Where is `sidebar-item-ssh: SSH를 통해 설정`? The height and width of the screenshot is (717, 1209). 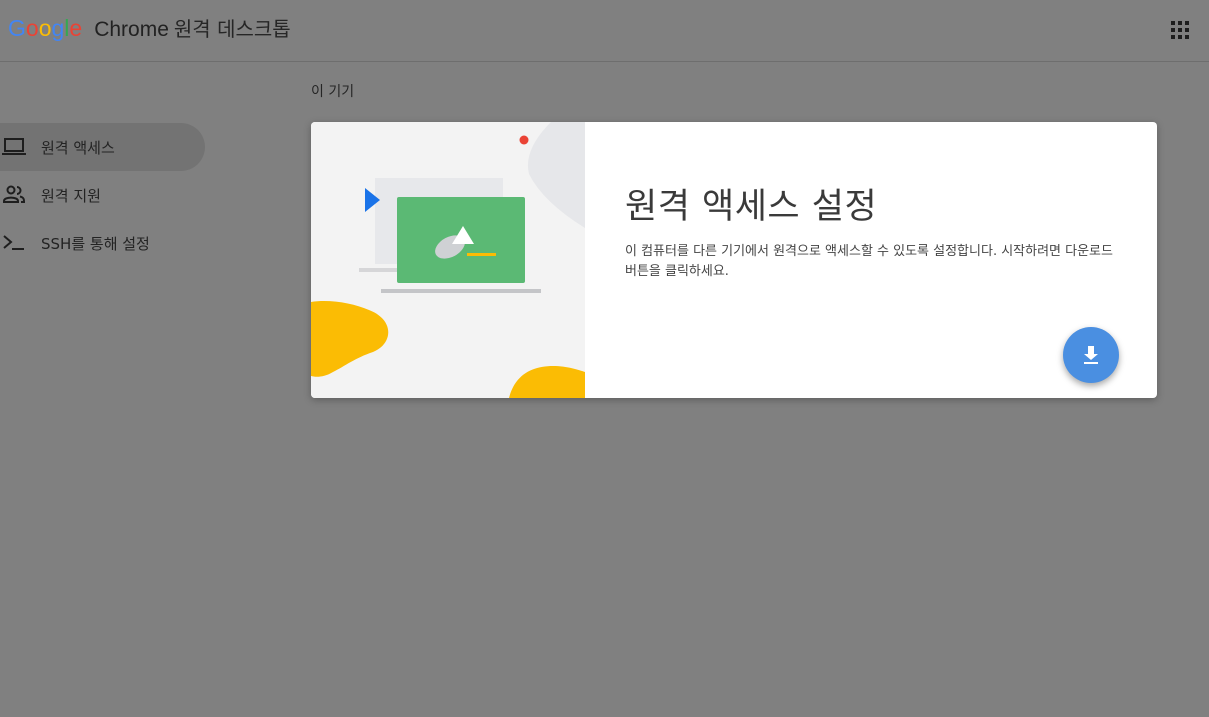 sidebar-item-ssh: SSH를 통해 설정 is located at coordinates (102, 243).